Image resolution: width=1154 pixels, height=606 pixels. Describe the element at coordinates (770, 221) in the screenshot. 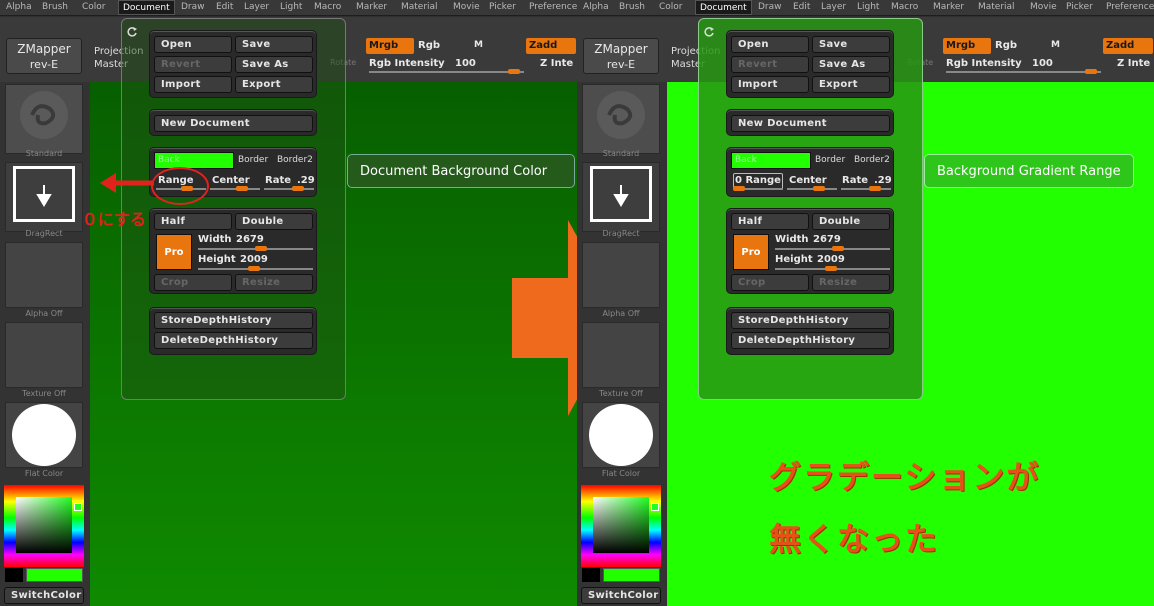

I see `half-button-right: Half` at that location.